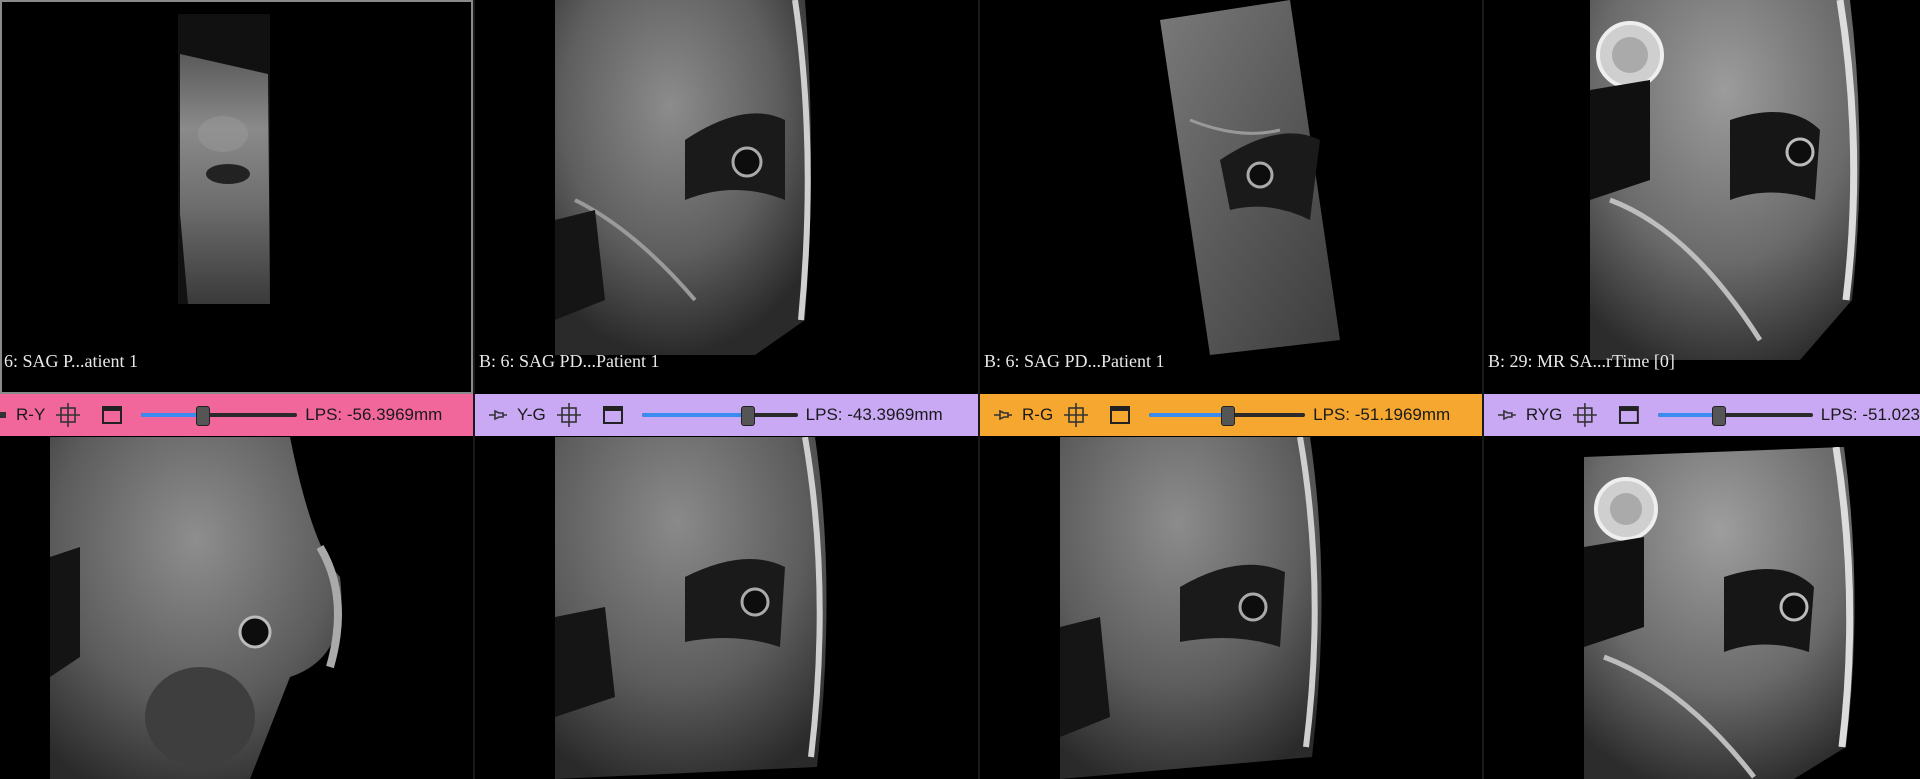 This screenshot has width=1920, height=779. I want to click on layer-combo-label: R-G, so click(1037, 415).